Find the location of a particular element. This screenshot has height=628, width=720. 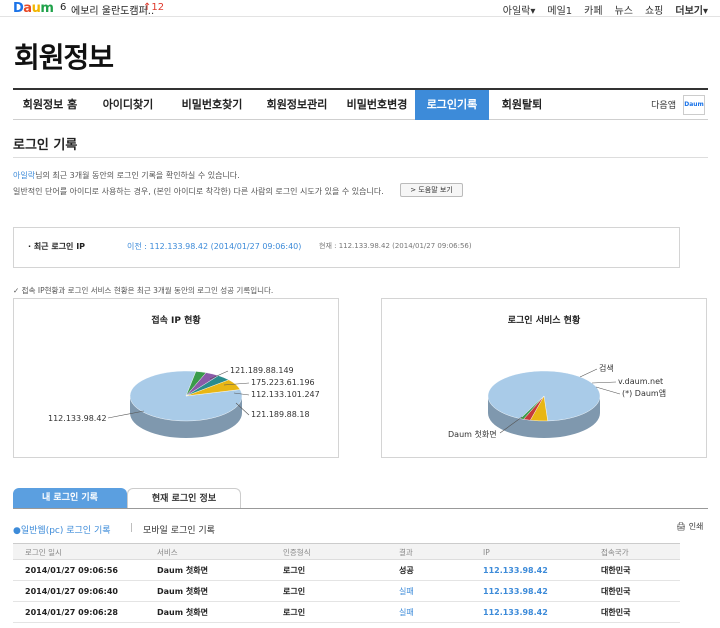

tab-member-home: 회원정보 홈 is located at coordinates (50, 105).